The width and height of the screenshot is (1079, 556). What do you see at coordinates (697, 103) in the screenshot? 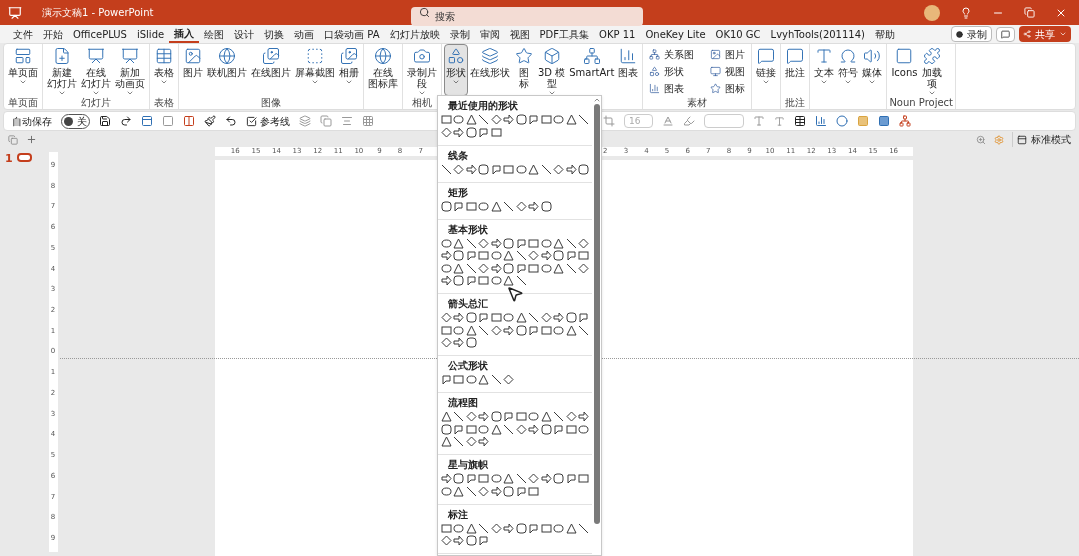
I see `group-label: 素材` at bounding box center [697, 103].